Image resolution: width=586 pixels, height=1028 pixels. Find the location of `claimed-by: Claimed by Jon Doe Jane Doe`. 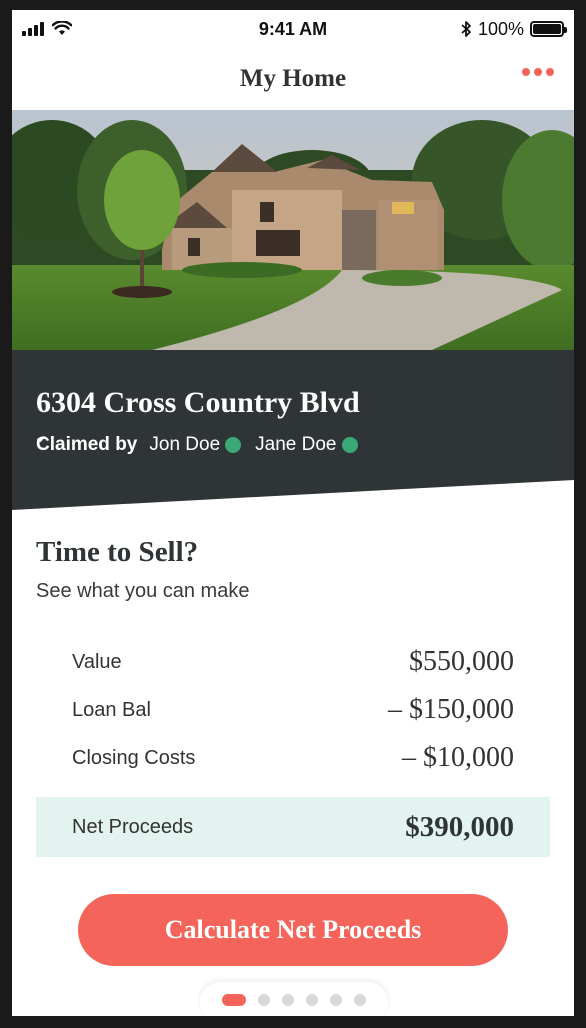

claimed-by: Claimed by Jon Doe Jane Doe is located at coordinates (204, 445).